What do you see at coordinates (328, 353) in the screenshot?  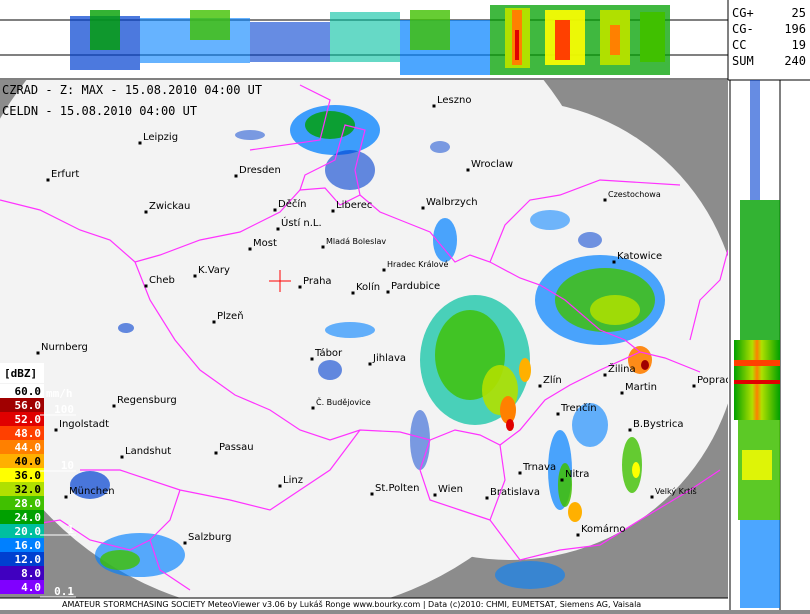 I see `city-label: Tábor` at bounding box center [328, 353].